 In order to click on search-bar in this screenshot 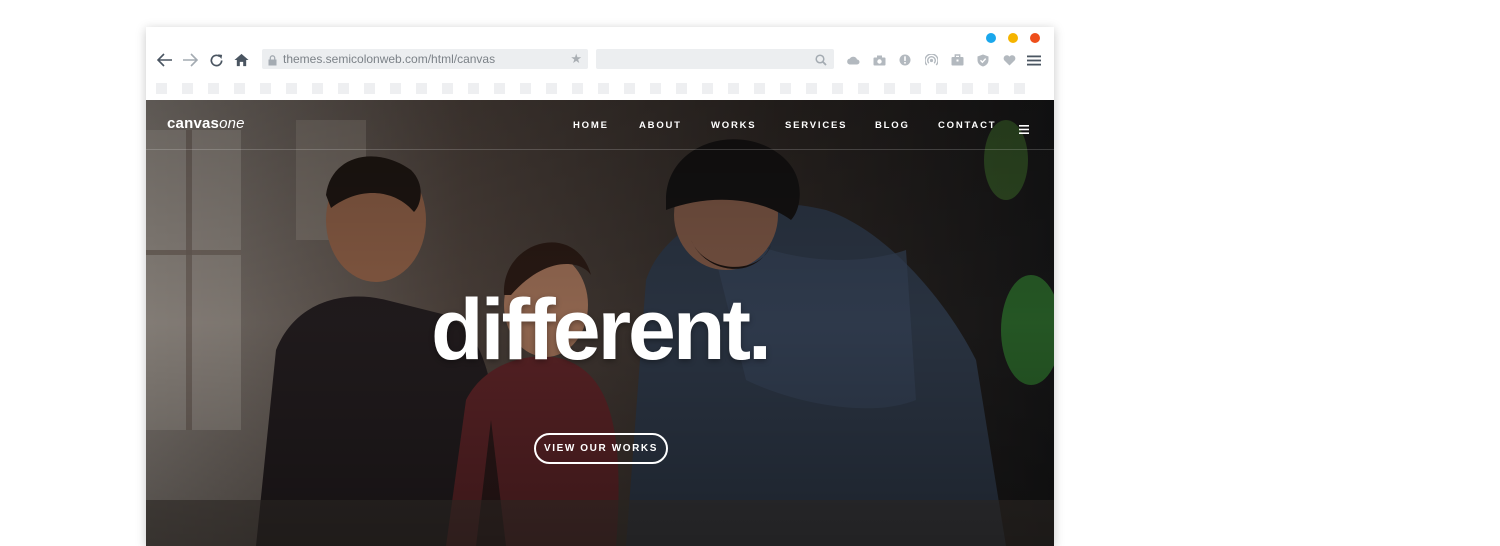, I will do `click(715, 59)`.